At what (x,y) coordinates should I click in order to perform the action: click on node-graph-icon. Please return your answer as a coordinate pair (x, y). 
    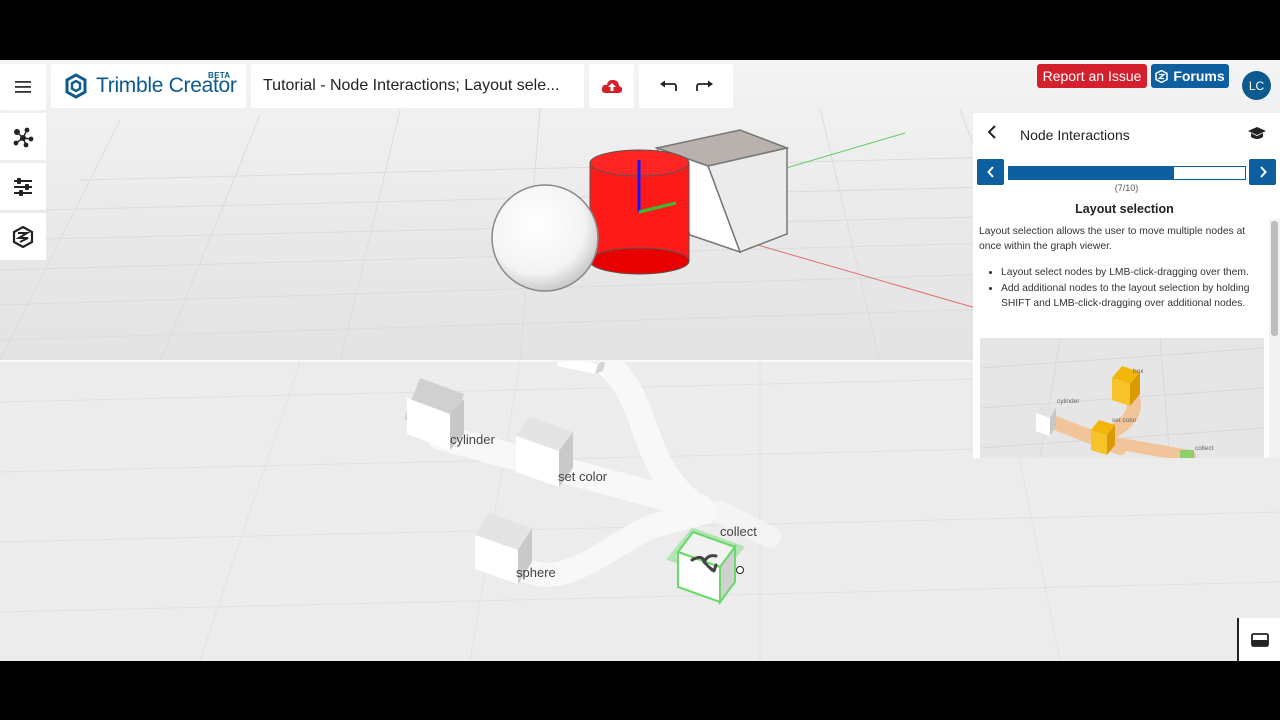
    Looking at the image, I should click on (23, 137).